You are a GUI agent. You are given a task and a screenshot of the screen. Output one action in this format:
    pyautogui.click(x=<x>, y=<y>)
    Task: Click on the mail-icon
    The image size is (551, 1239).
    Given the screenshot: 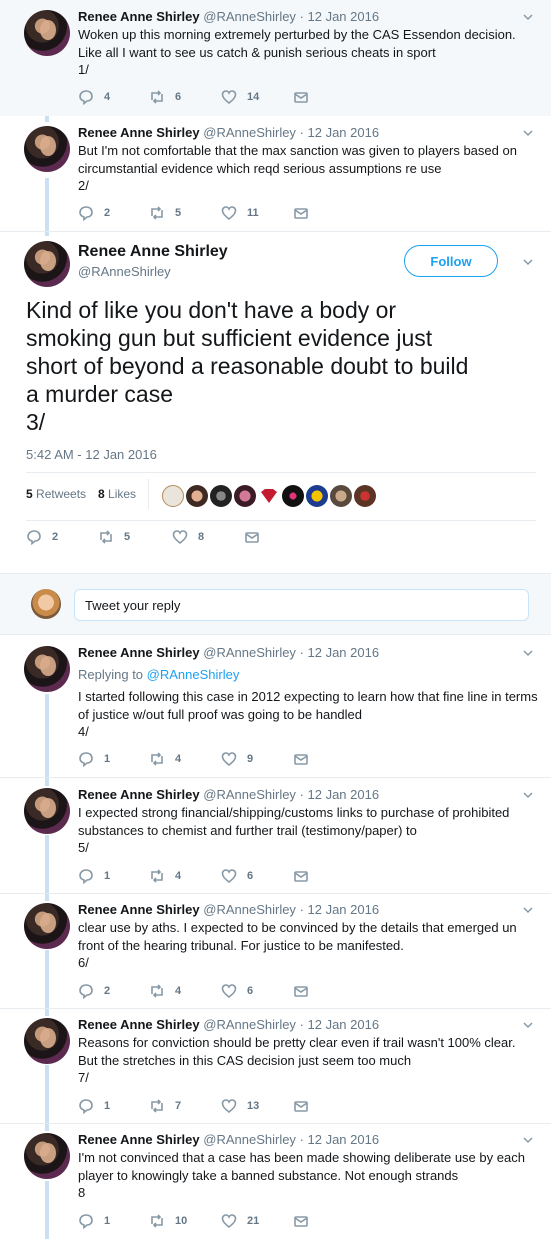 What is the action you would take?
    pyautogui.click(x=301, y=759)
    